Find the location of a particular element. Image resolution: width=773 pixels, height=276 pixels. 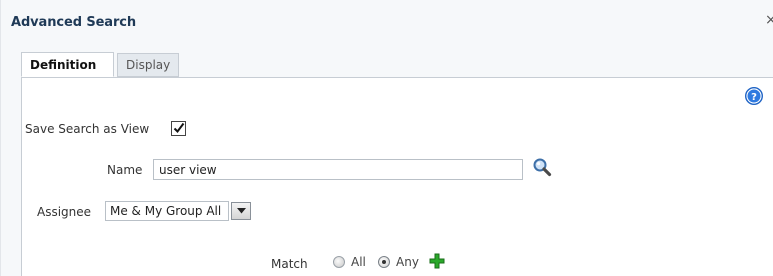

checkmark-icon is located at coordinates (179, 128).